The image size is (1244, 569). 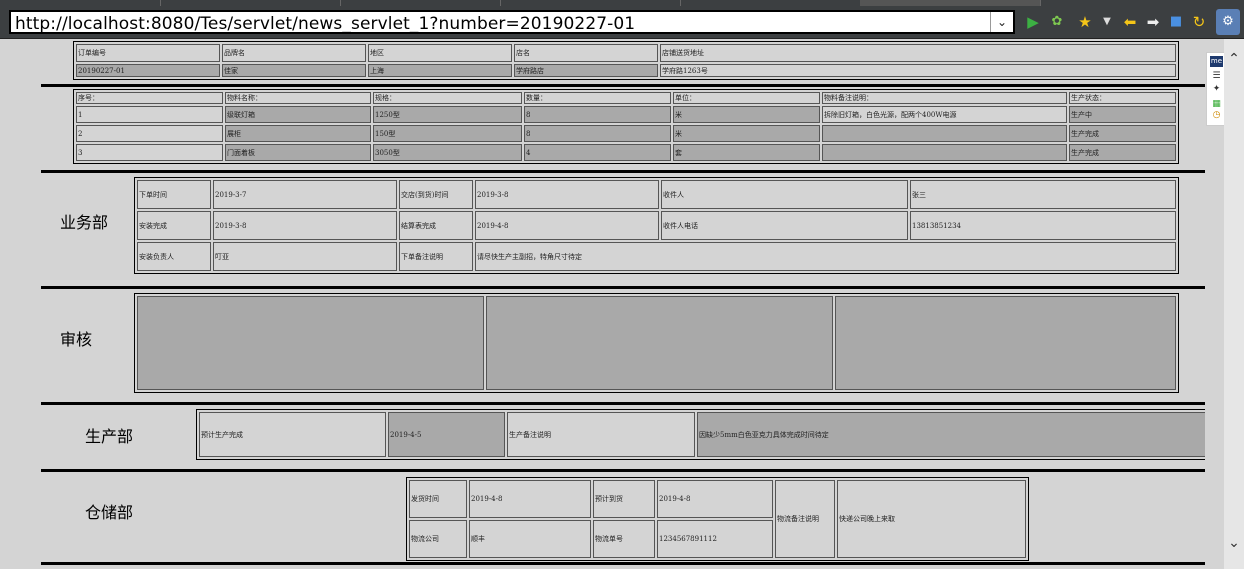 I want to click on order-time: 2019-3-7, so click(x=305, y=194).